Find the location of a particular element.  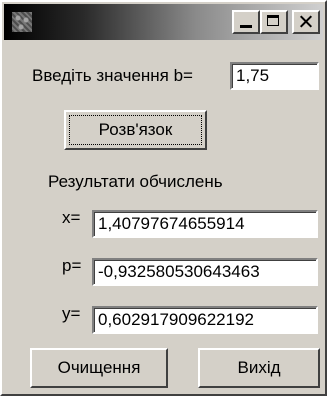

minimize-button is located at coordinates (246, 22).